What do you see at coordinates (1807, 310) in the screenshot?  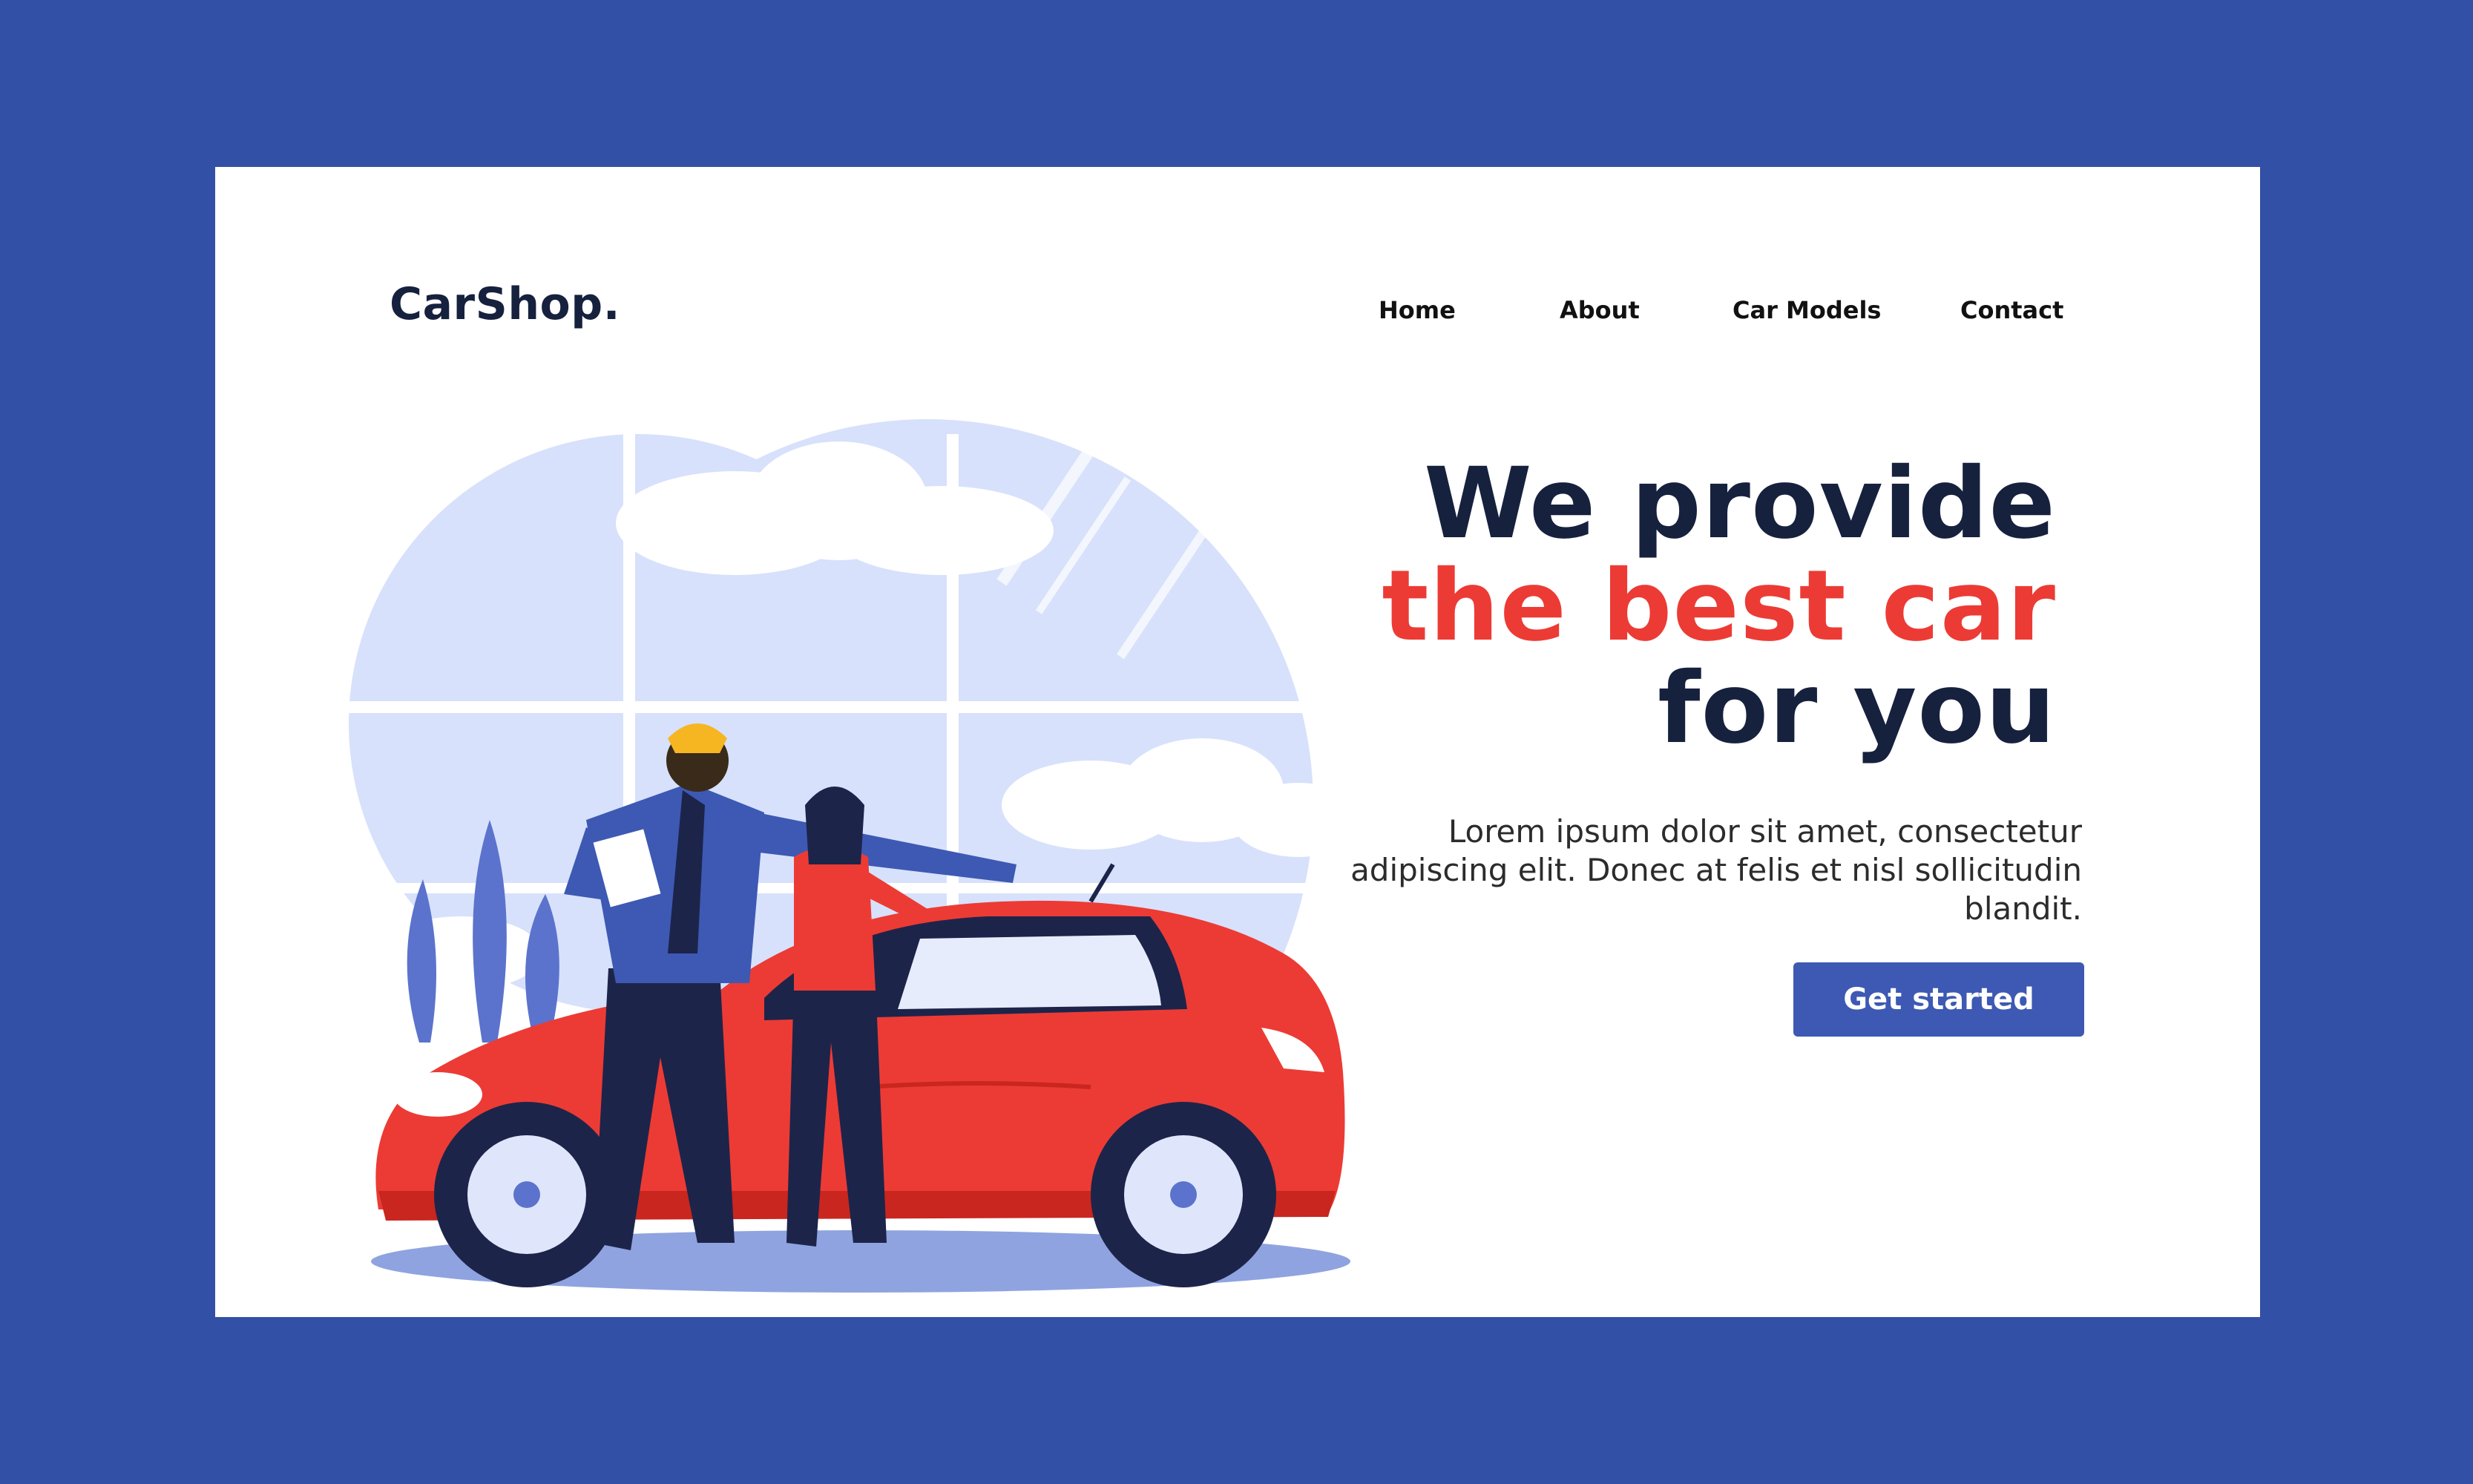 I see `nav-link-car-models: Car Models` at bounding box center [1807, 310].